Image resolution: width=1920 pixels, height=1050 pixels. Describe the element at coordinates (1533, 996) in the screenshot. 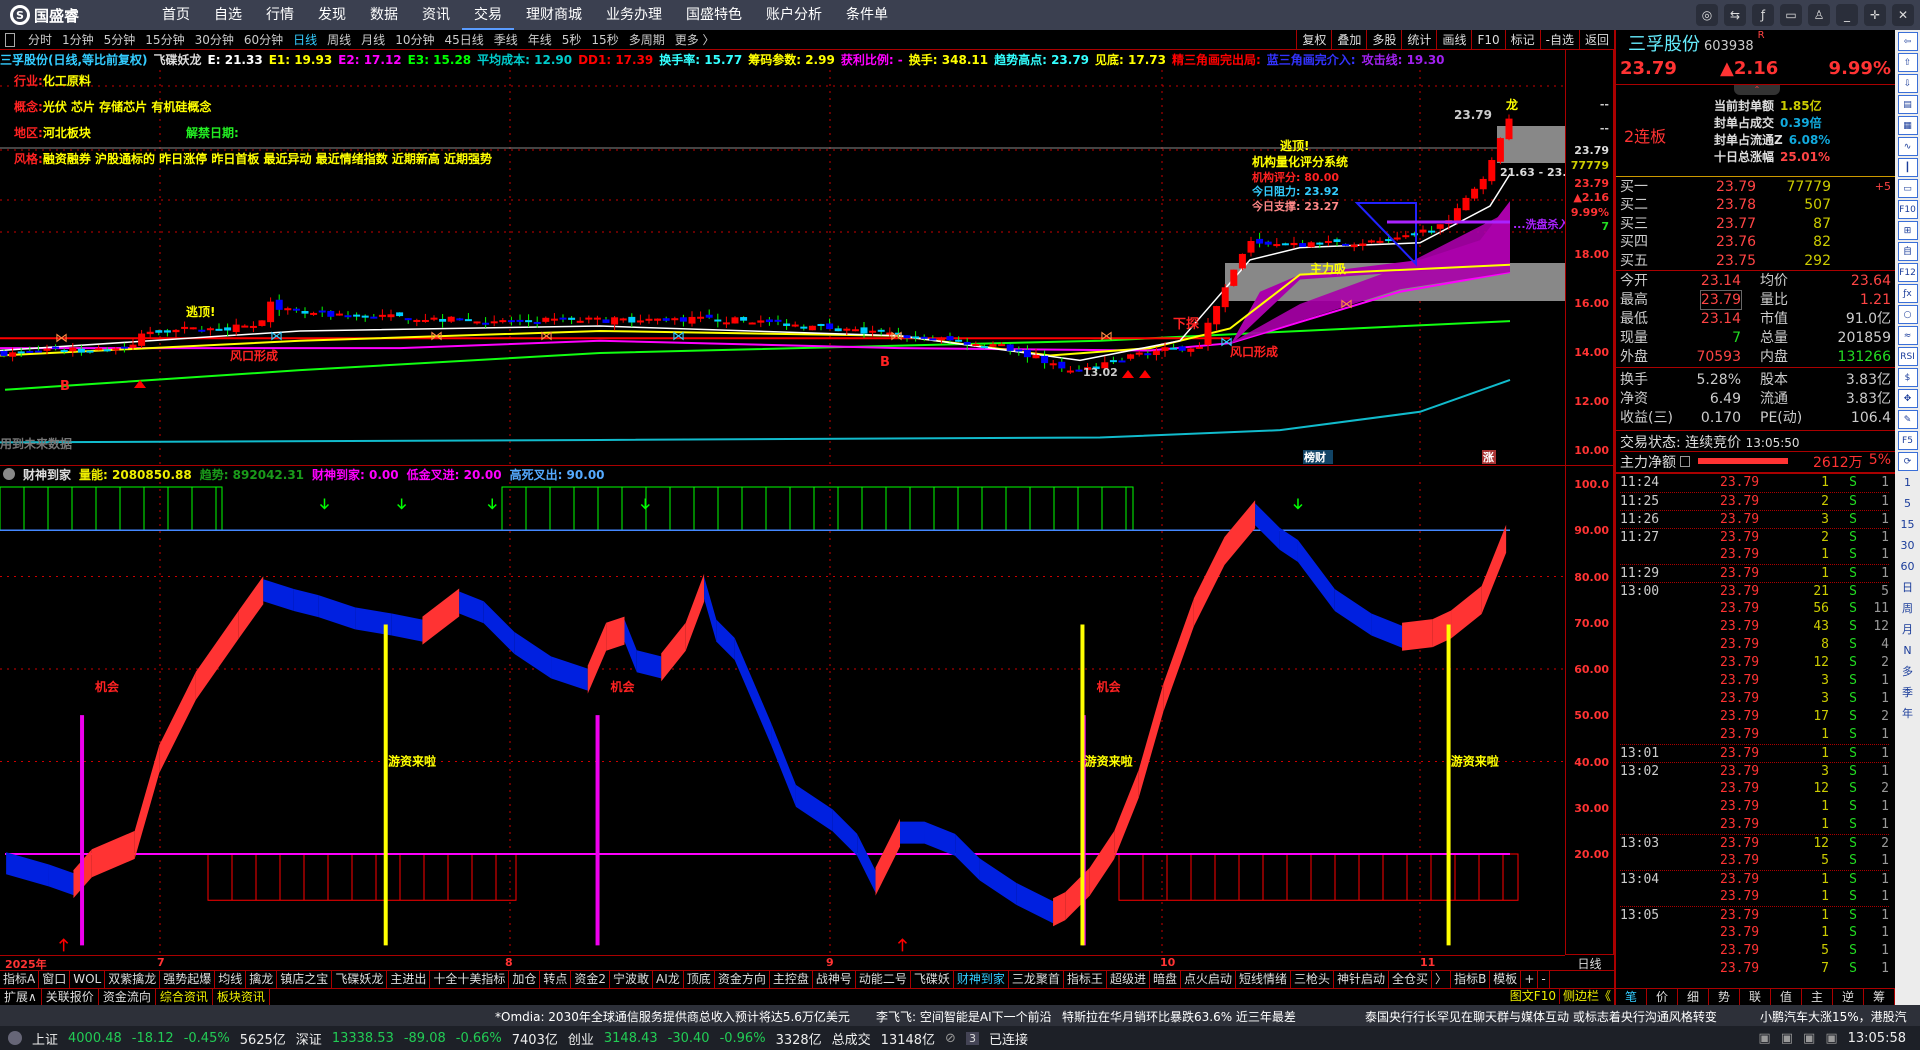

I see `f10-button: 图文F10` at that location.